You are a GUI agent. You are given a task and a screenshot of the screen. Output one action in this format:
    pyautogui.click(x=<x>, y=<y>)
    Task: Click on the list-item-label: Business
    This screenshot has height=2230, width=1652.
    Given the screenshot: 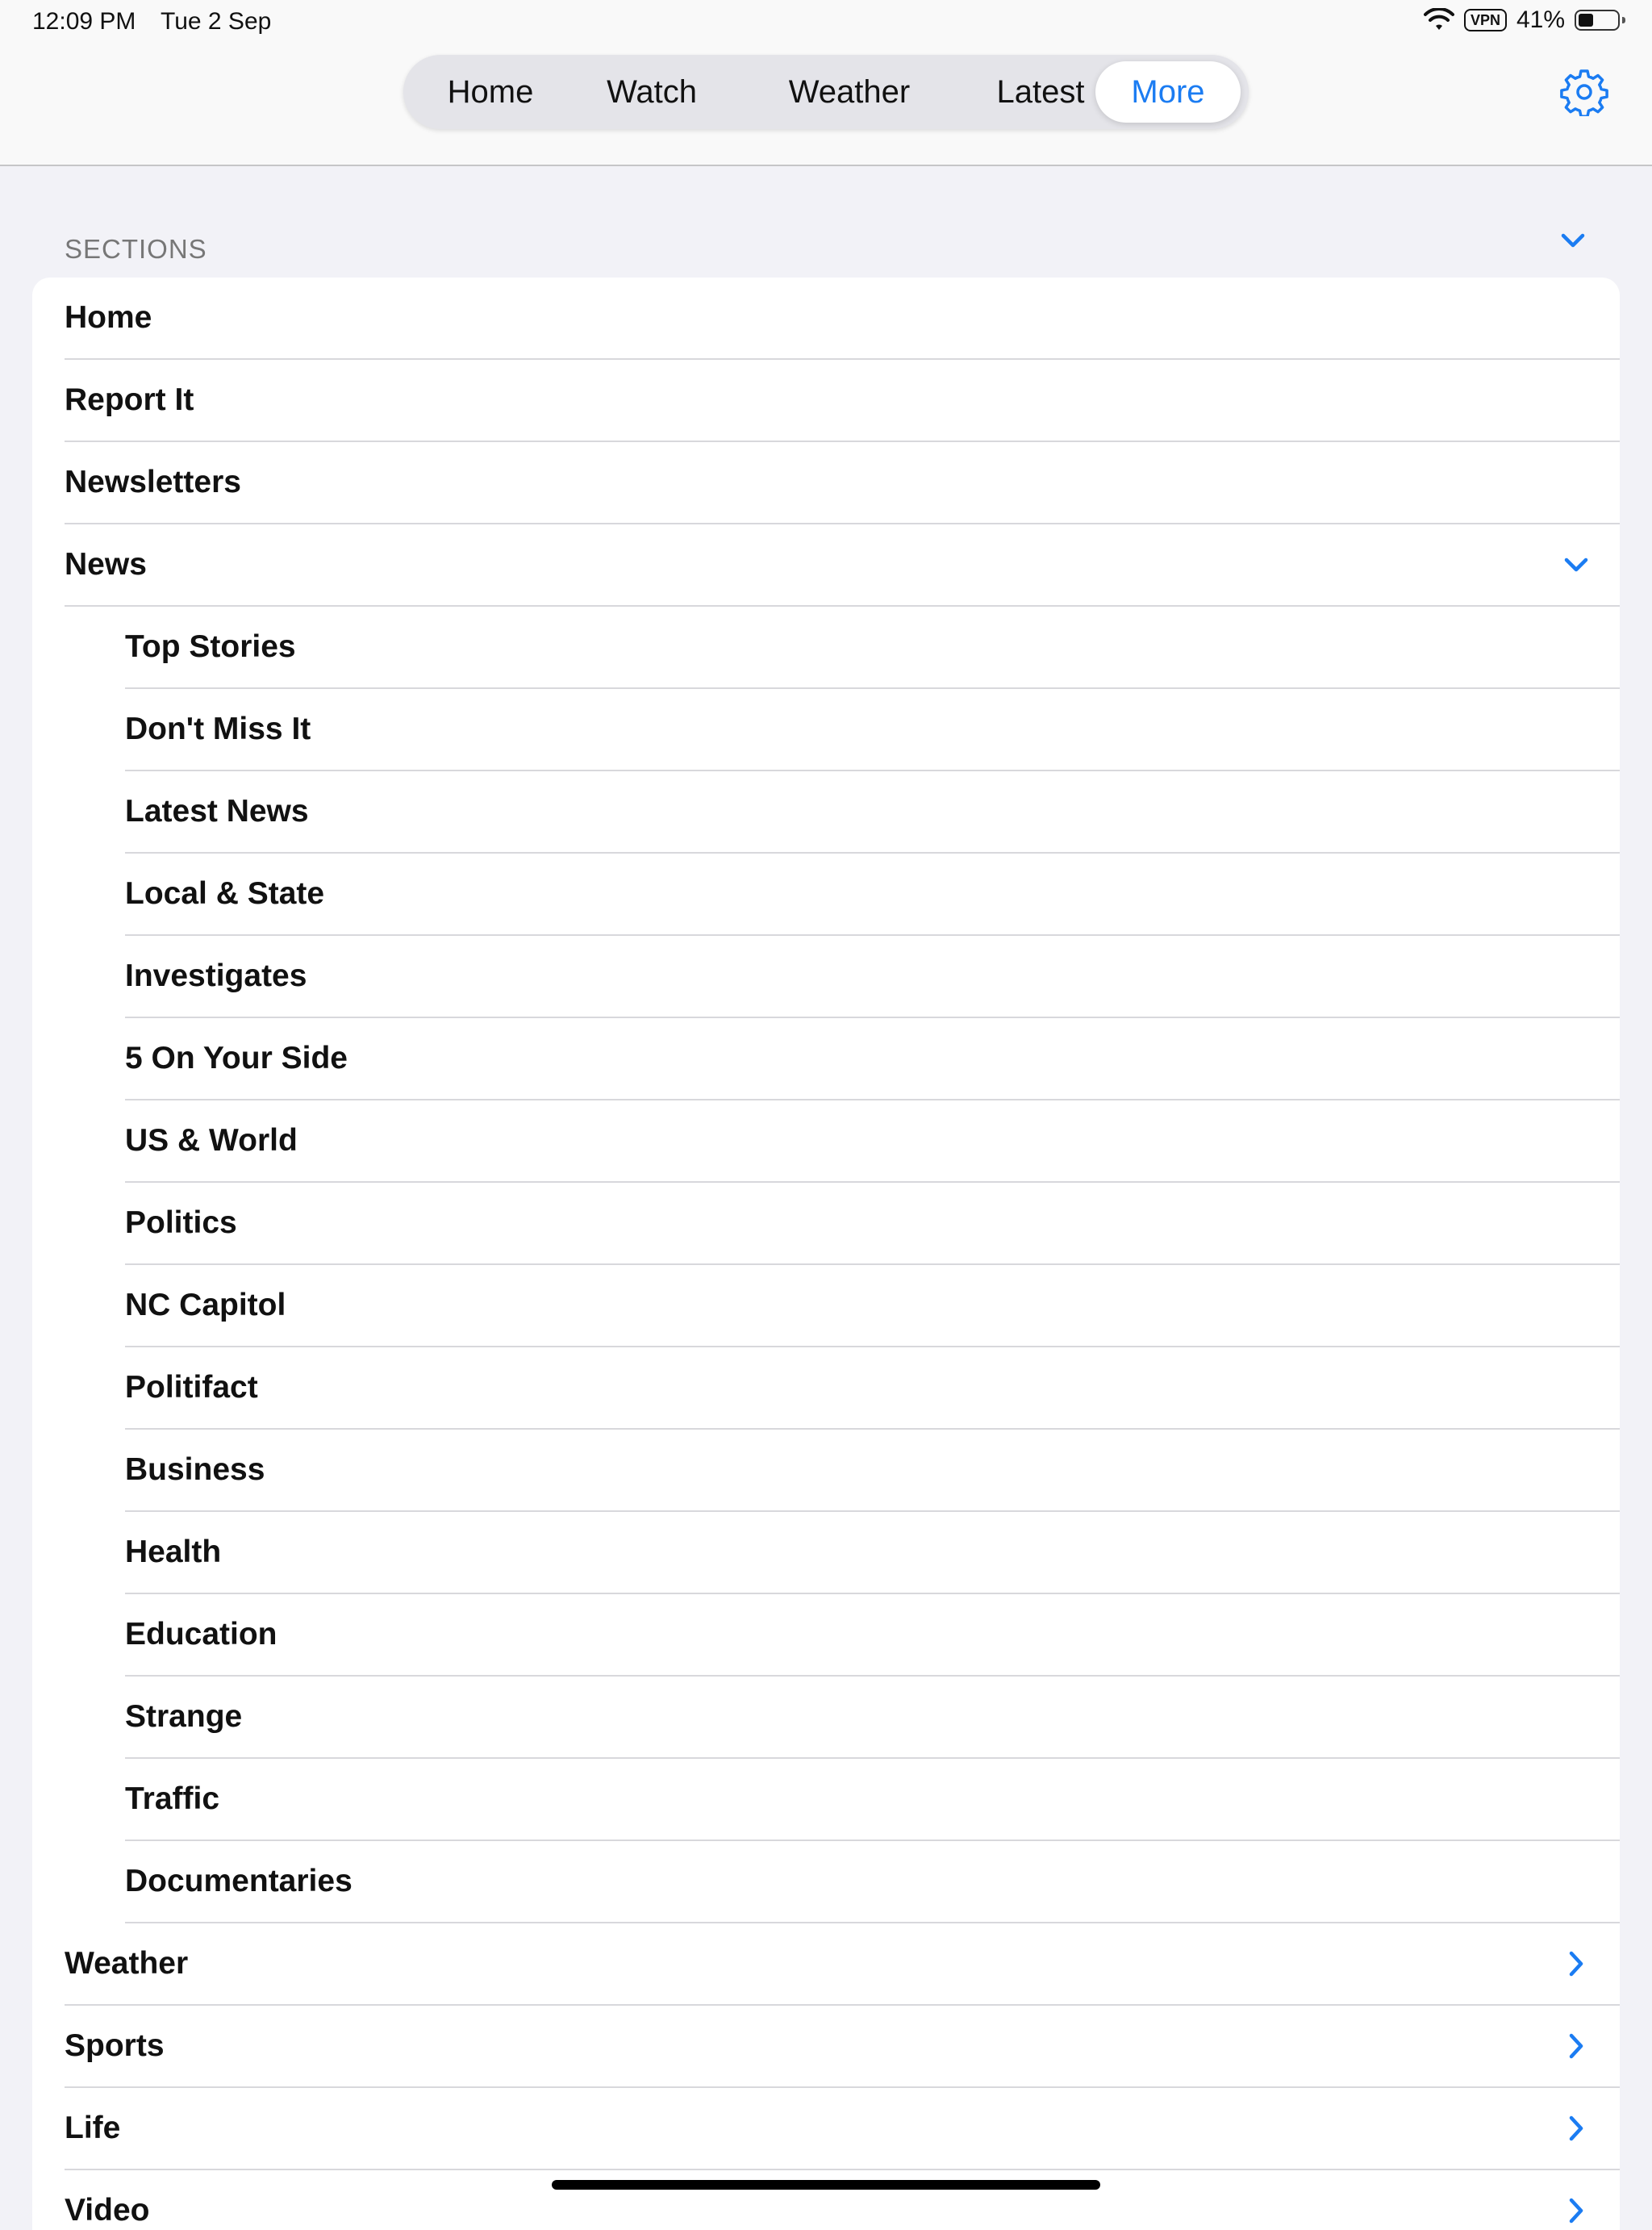 What is the action you would take?
    pyautogui.click(x=195, y=1469)
    